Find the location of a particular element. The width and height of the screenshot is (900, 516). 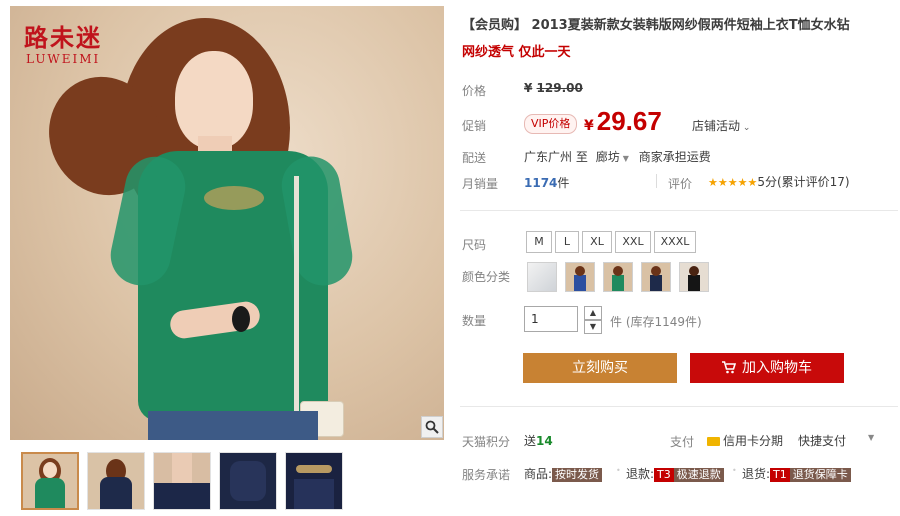

service-return-prefix: 退货: is located at coordinates (756, 474).